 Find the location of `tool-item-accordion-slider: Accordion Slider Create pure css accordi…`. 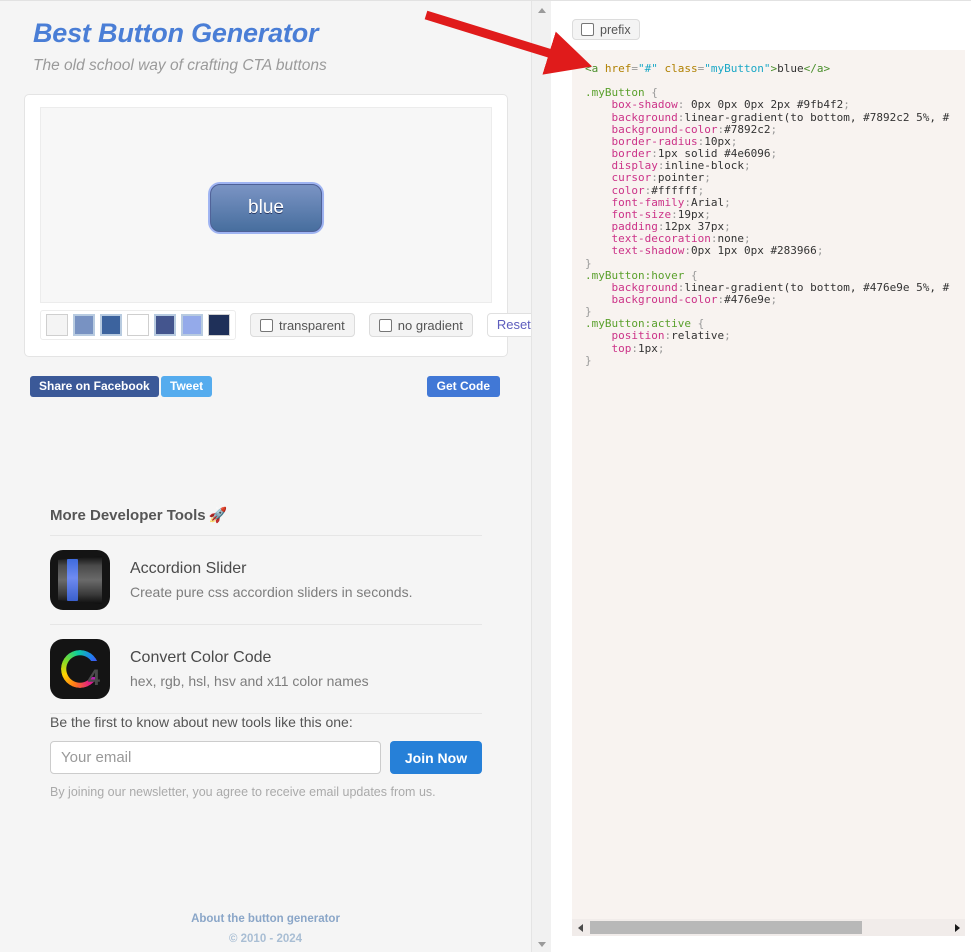

tool-item-accordion-slider: Accordion Slider Create pure css accordi… is located at coordinates (266, 580).